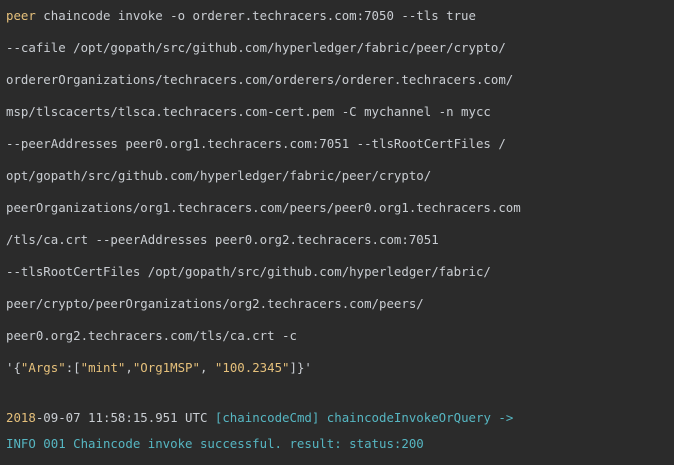 Image resolution: width=674 pixels, height=465 pixels. Describe the element at coordinates (21, 15) in the screenshot. I see `command-keyword: peer` at that location.